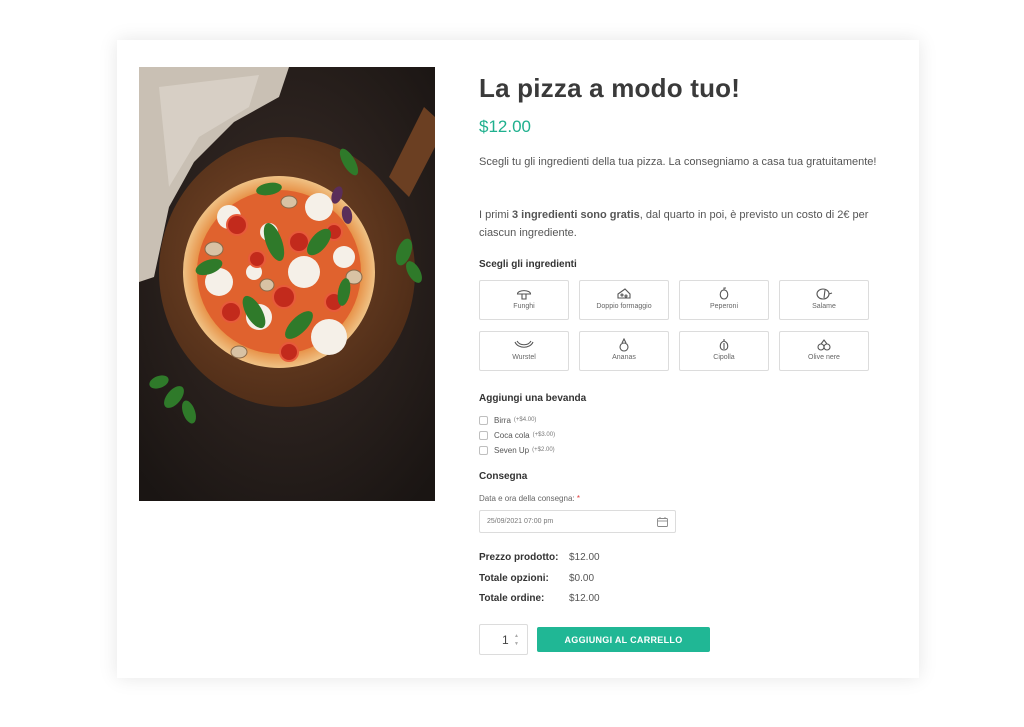 Image resolution: width=1024 pixels, height=727 pixels. What do you see at coordinates (624, 357) in the screenshot?
I see `ingredient-label: Ananas` at bounding box center [624, 357].